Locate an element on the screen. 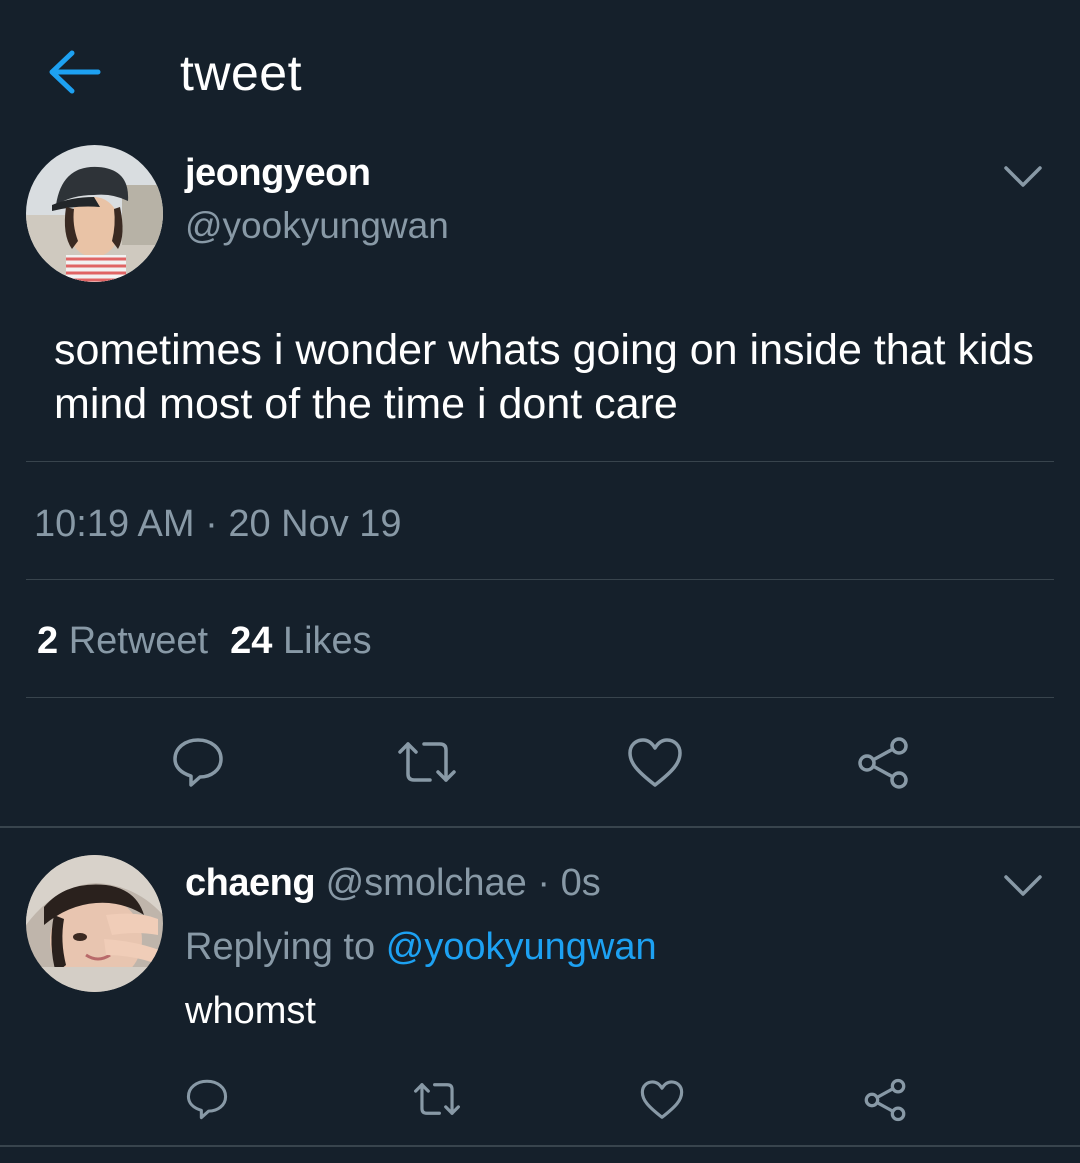  retweet-count: 2 Retweet is located at coordinates (122, 641).